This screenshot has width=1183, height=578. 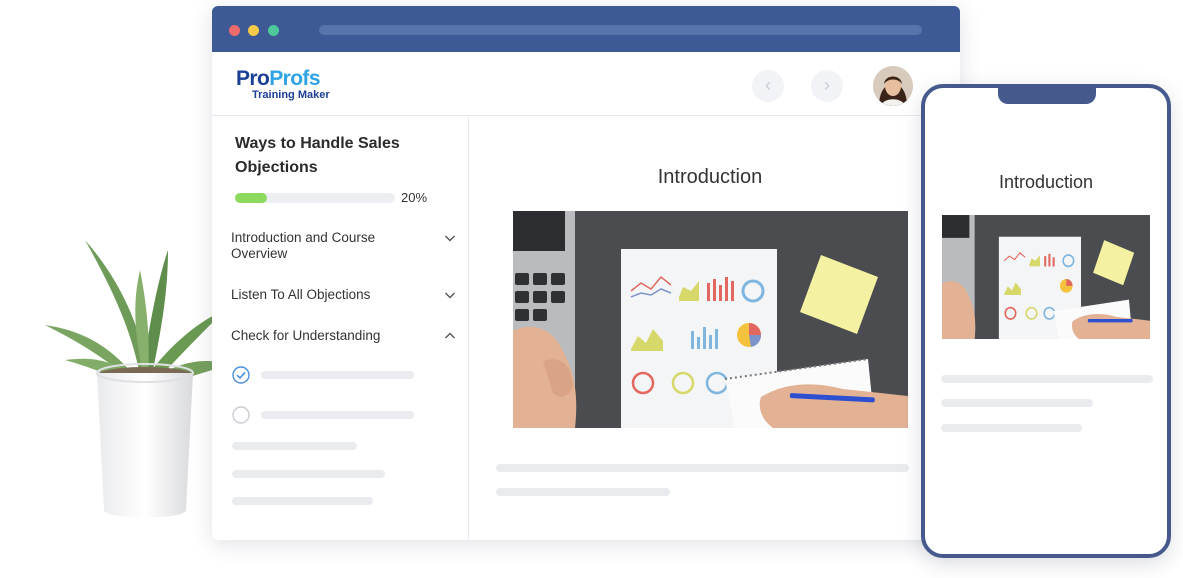 I want to click on course-progress-bar, so click(x=315, y=198).